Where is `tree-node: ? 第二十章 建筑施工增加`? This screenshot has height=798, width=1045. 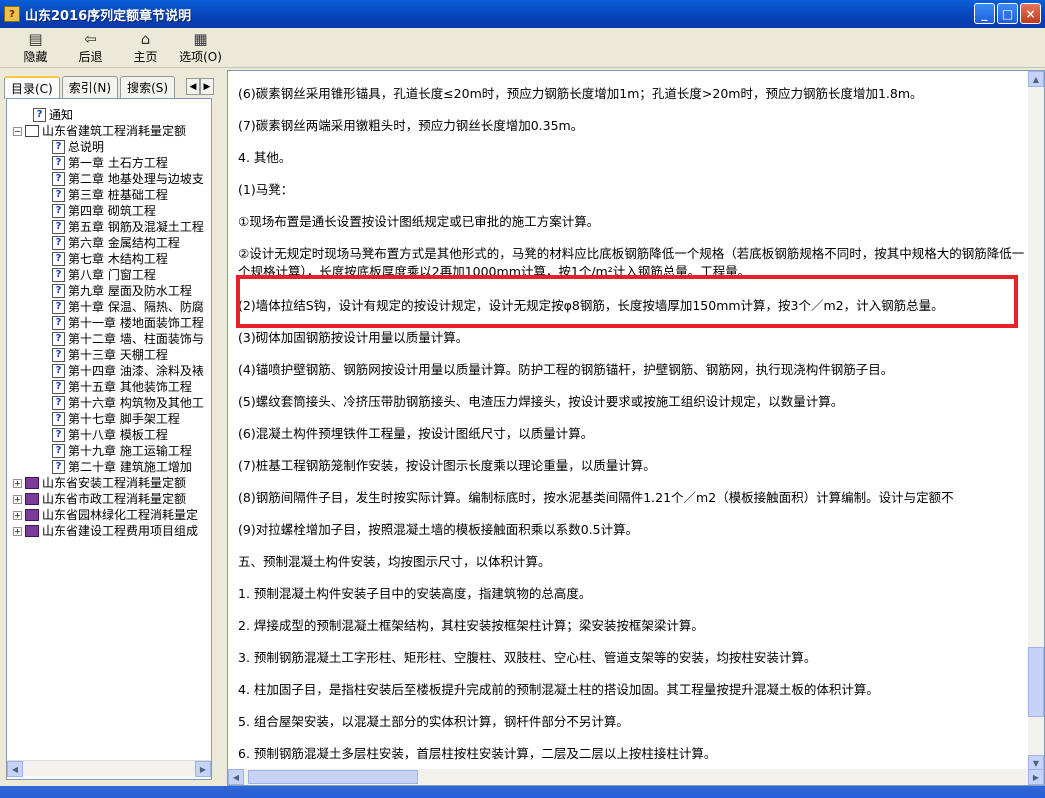
tree-node: ? 第二十章 建筑施工增加 is located at coordinates (109, 467).